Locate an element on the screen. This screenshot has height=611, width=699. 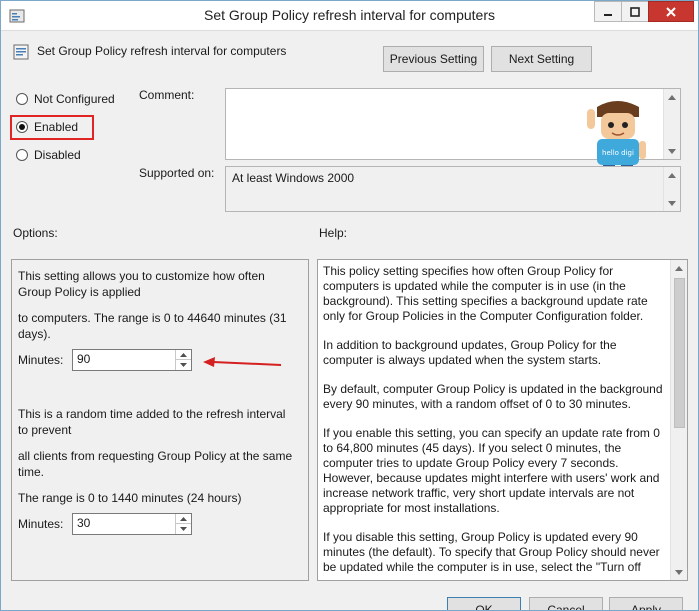
supported-on-label: Supported on: is located at coordinates (177, 173).